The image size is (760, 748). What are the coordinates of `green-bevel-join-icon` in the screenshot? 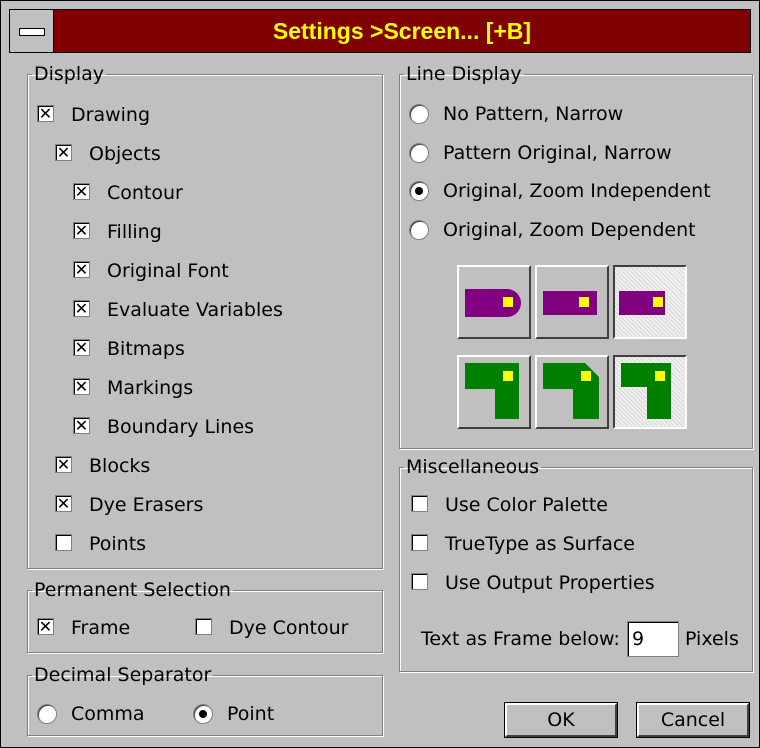 It's located at (571, 391).